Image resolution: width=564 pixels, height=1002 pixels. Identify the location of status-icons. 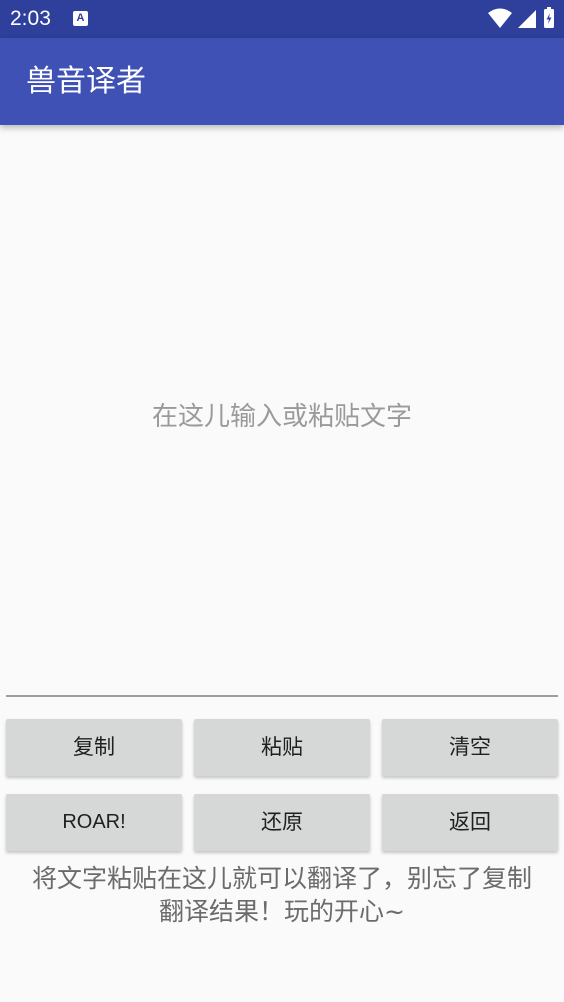
(521, 19).